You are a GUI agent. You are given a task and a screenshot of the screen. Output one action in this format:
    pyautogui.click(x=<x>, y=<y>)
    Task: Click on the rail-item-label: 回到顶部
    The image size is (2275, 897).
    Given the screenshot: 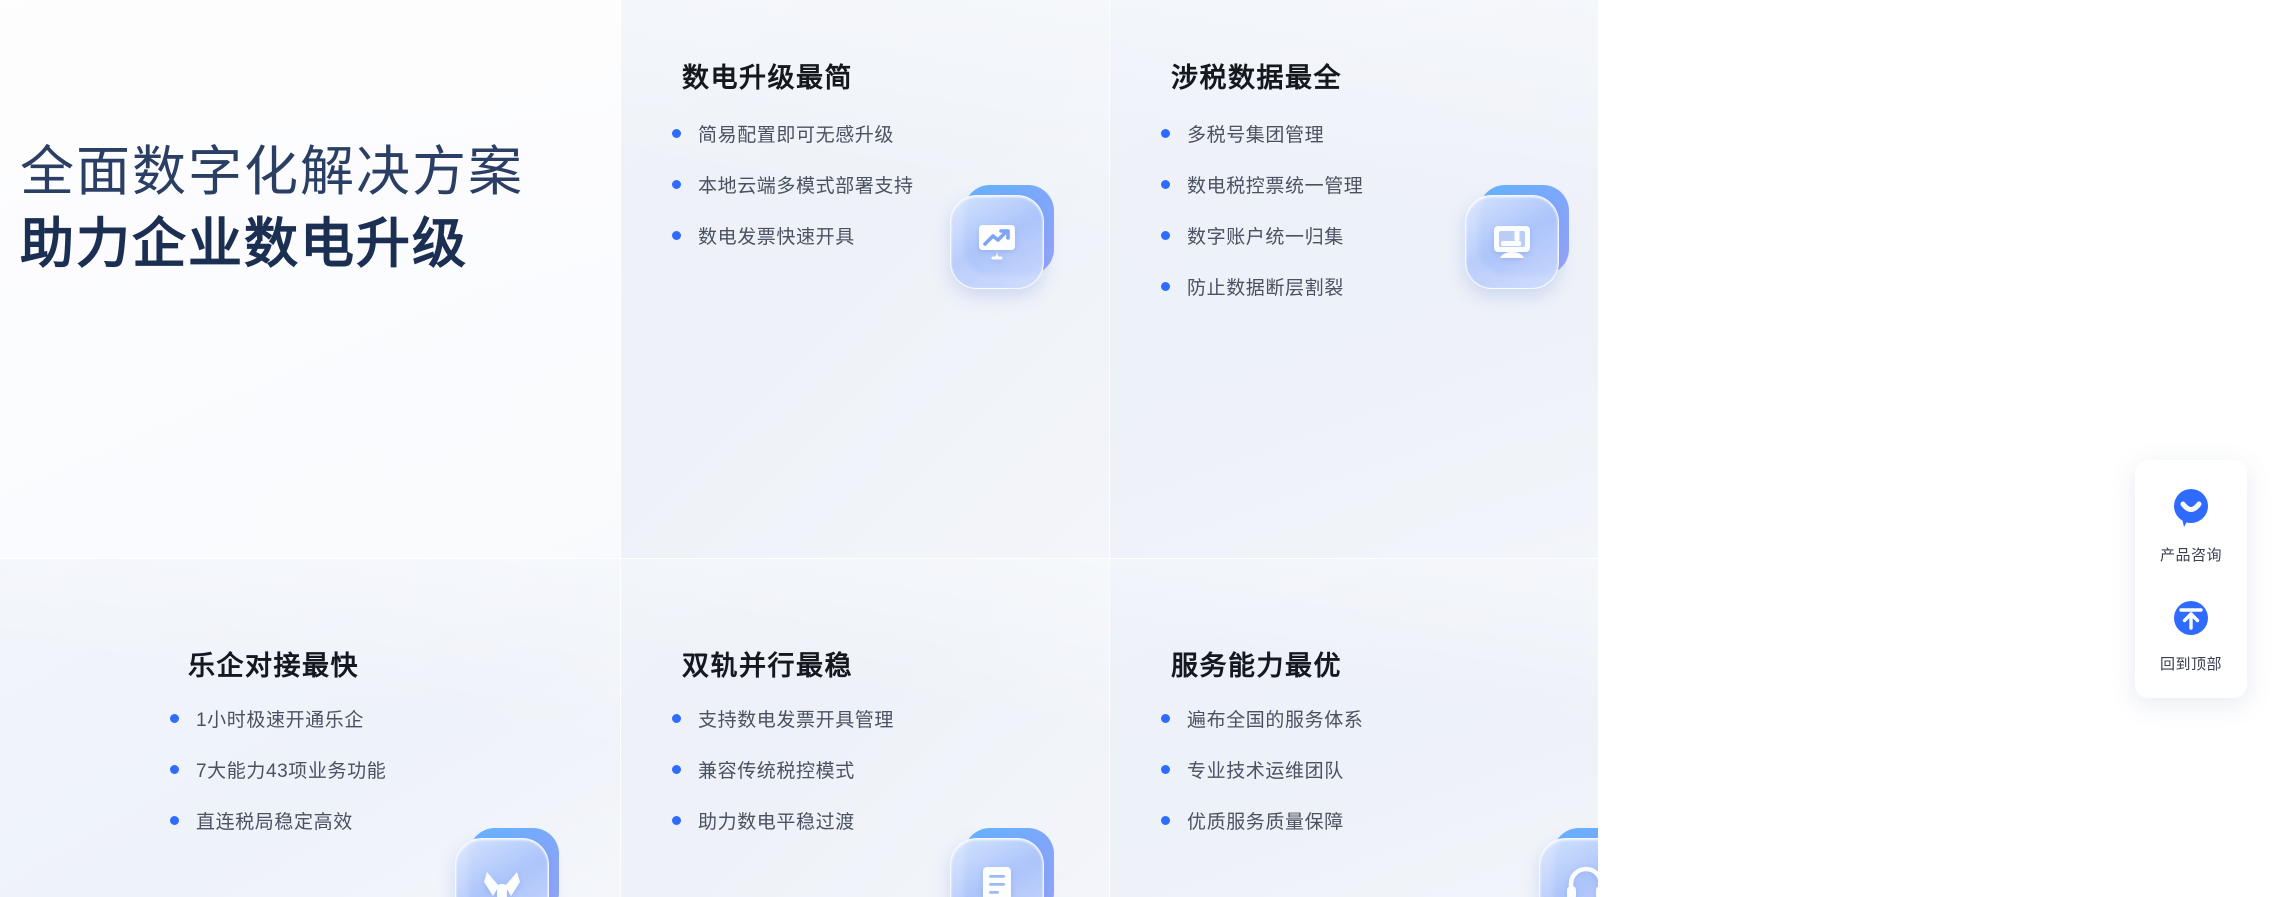 What is the action you would take?
    pyautogui.click(x=2190, y=664)
    